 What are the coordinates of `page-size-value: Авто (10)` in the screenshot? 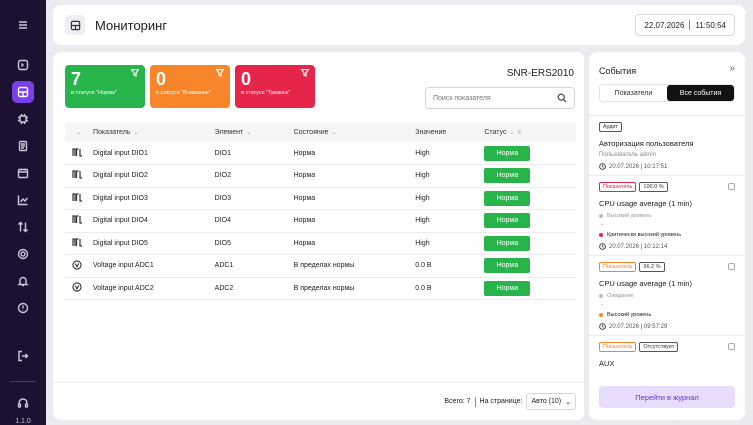 It's located at (546, 401).